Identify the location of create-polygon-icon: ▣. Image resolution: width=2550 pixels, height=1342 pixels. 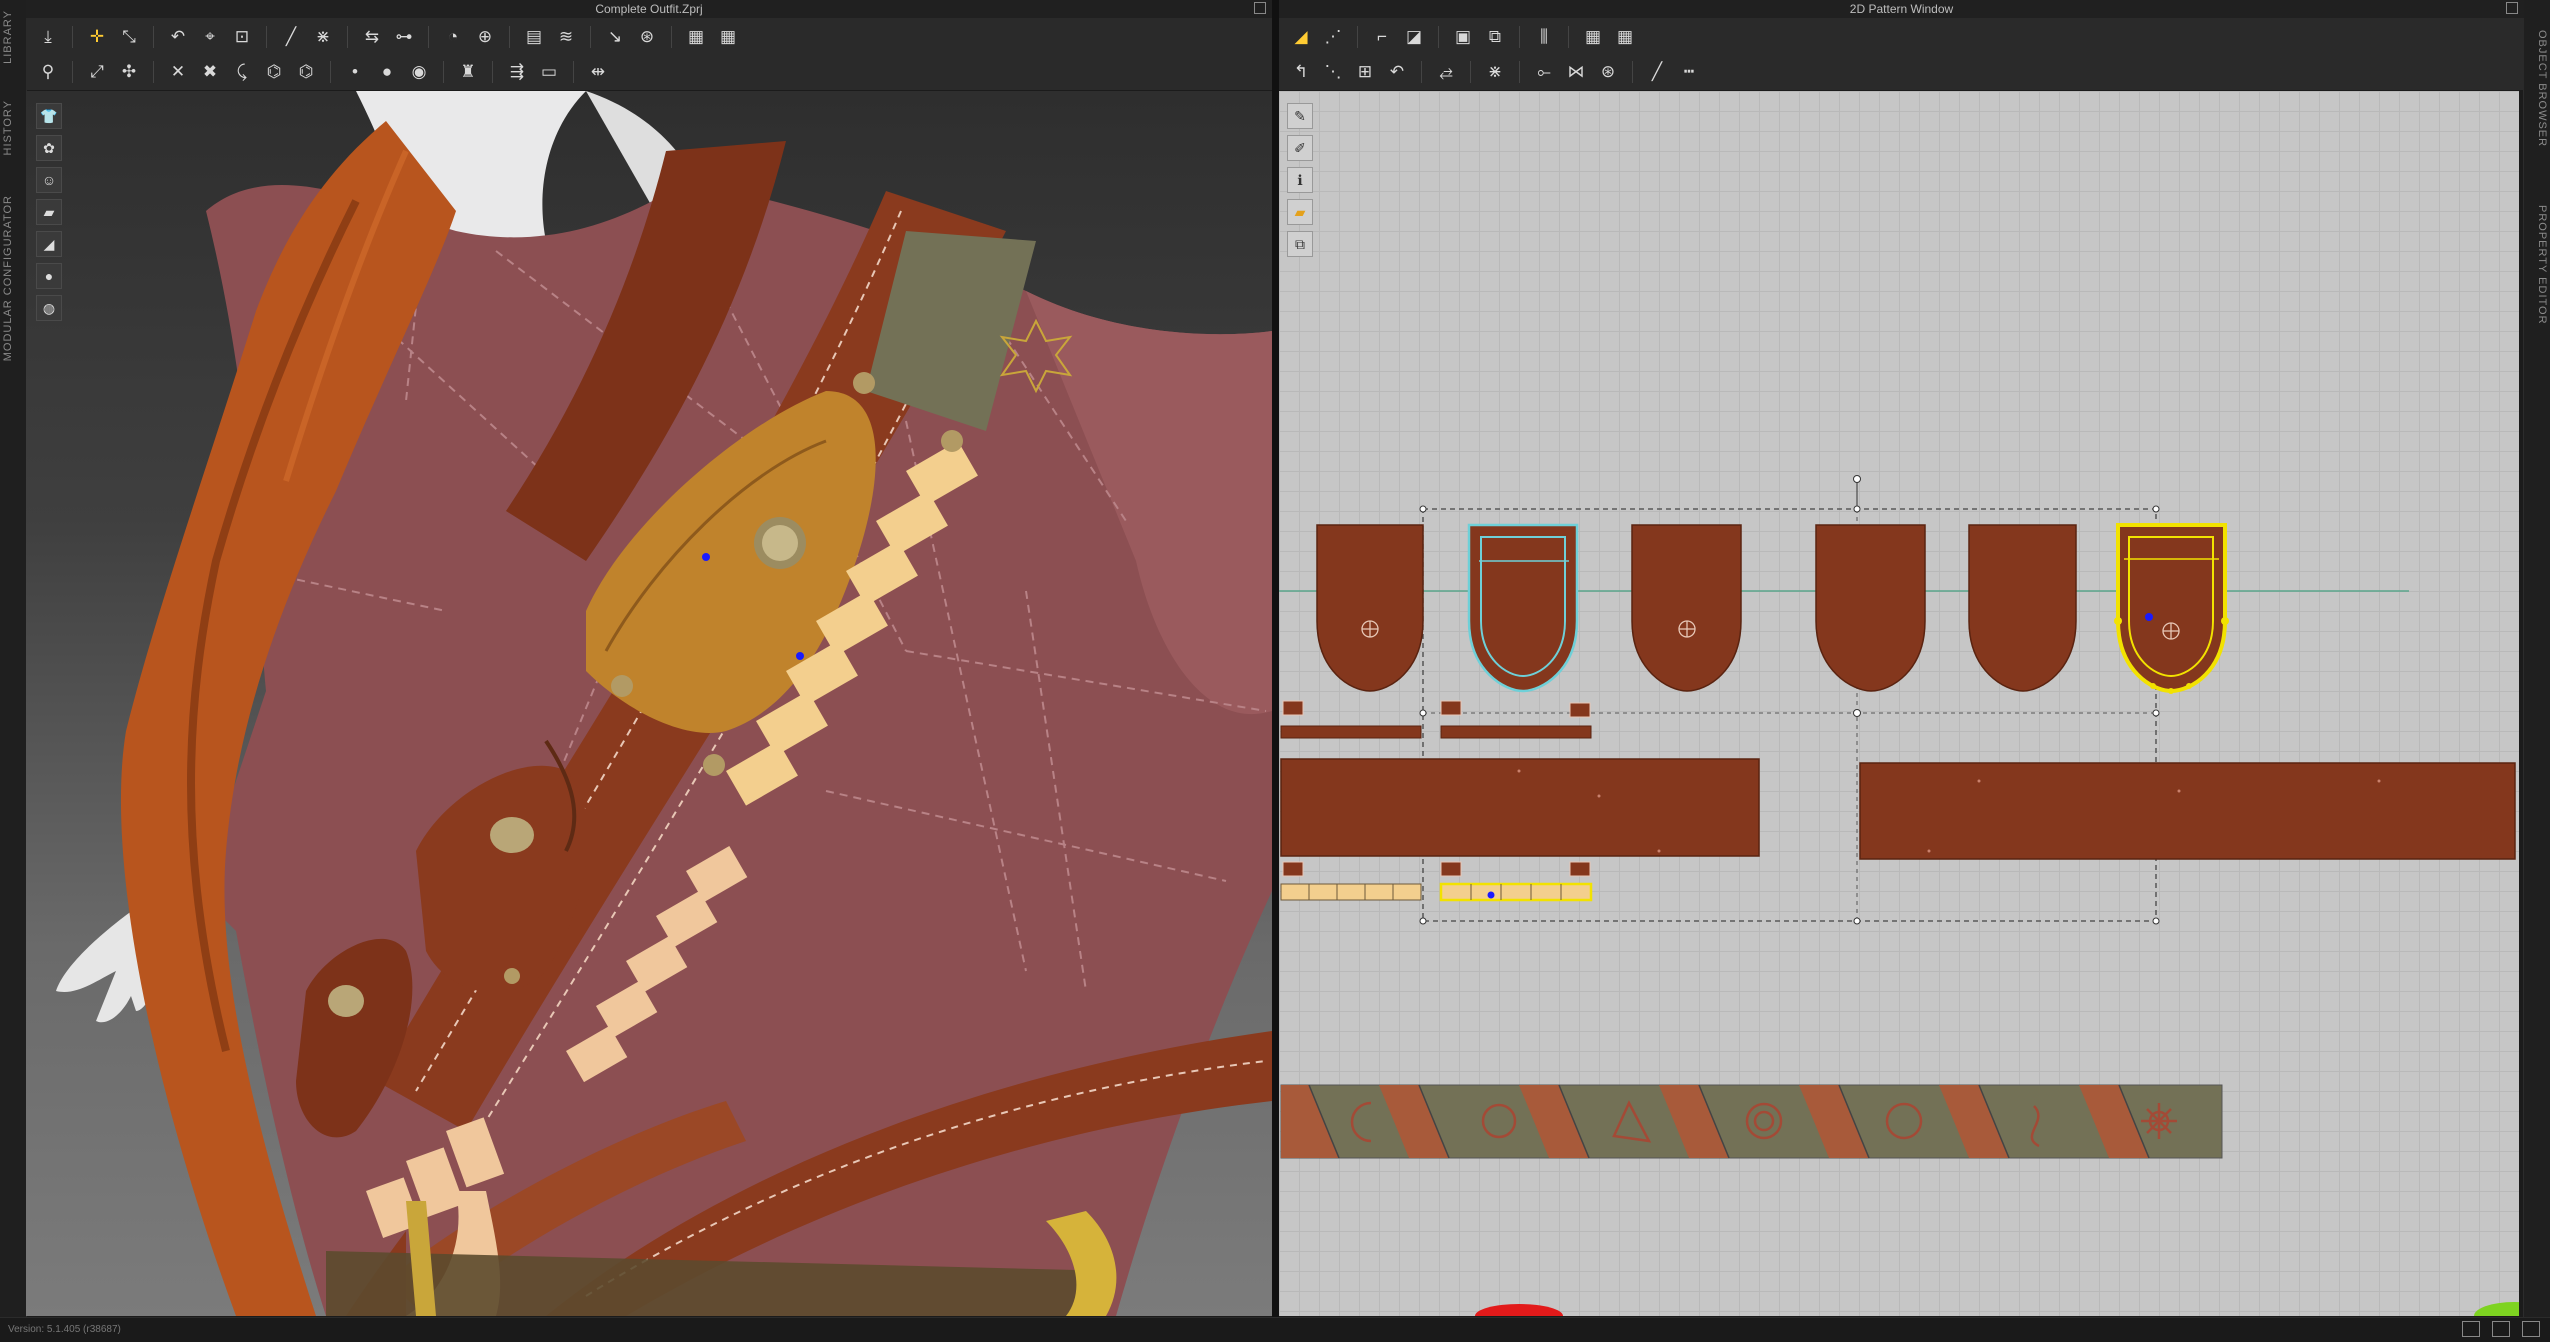
(1463, 37).